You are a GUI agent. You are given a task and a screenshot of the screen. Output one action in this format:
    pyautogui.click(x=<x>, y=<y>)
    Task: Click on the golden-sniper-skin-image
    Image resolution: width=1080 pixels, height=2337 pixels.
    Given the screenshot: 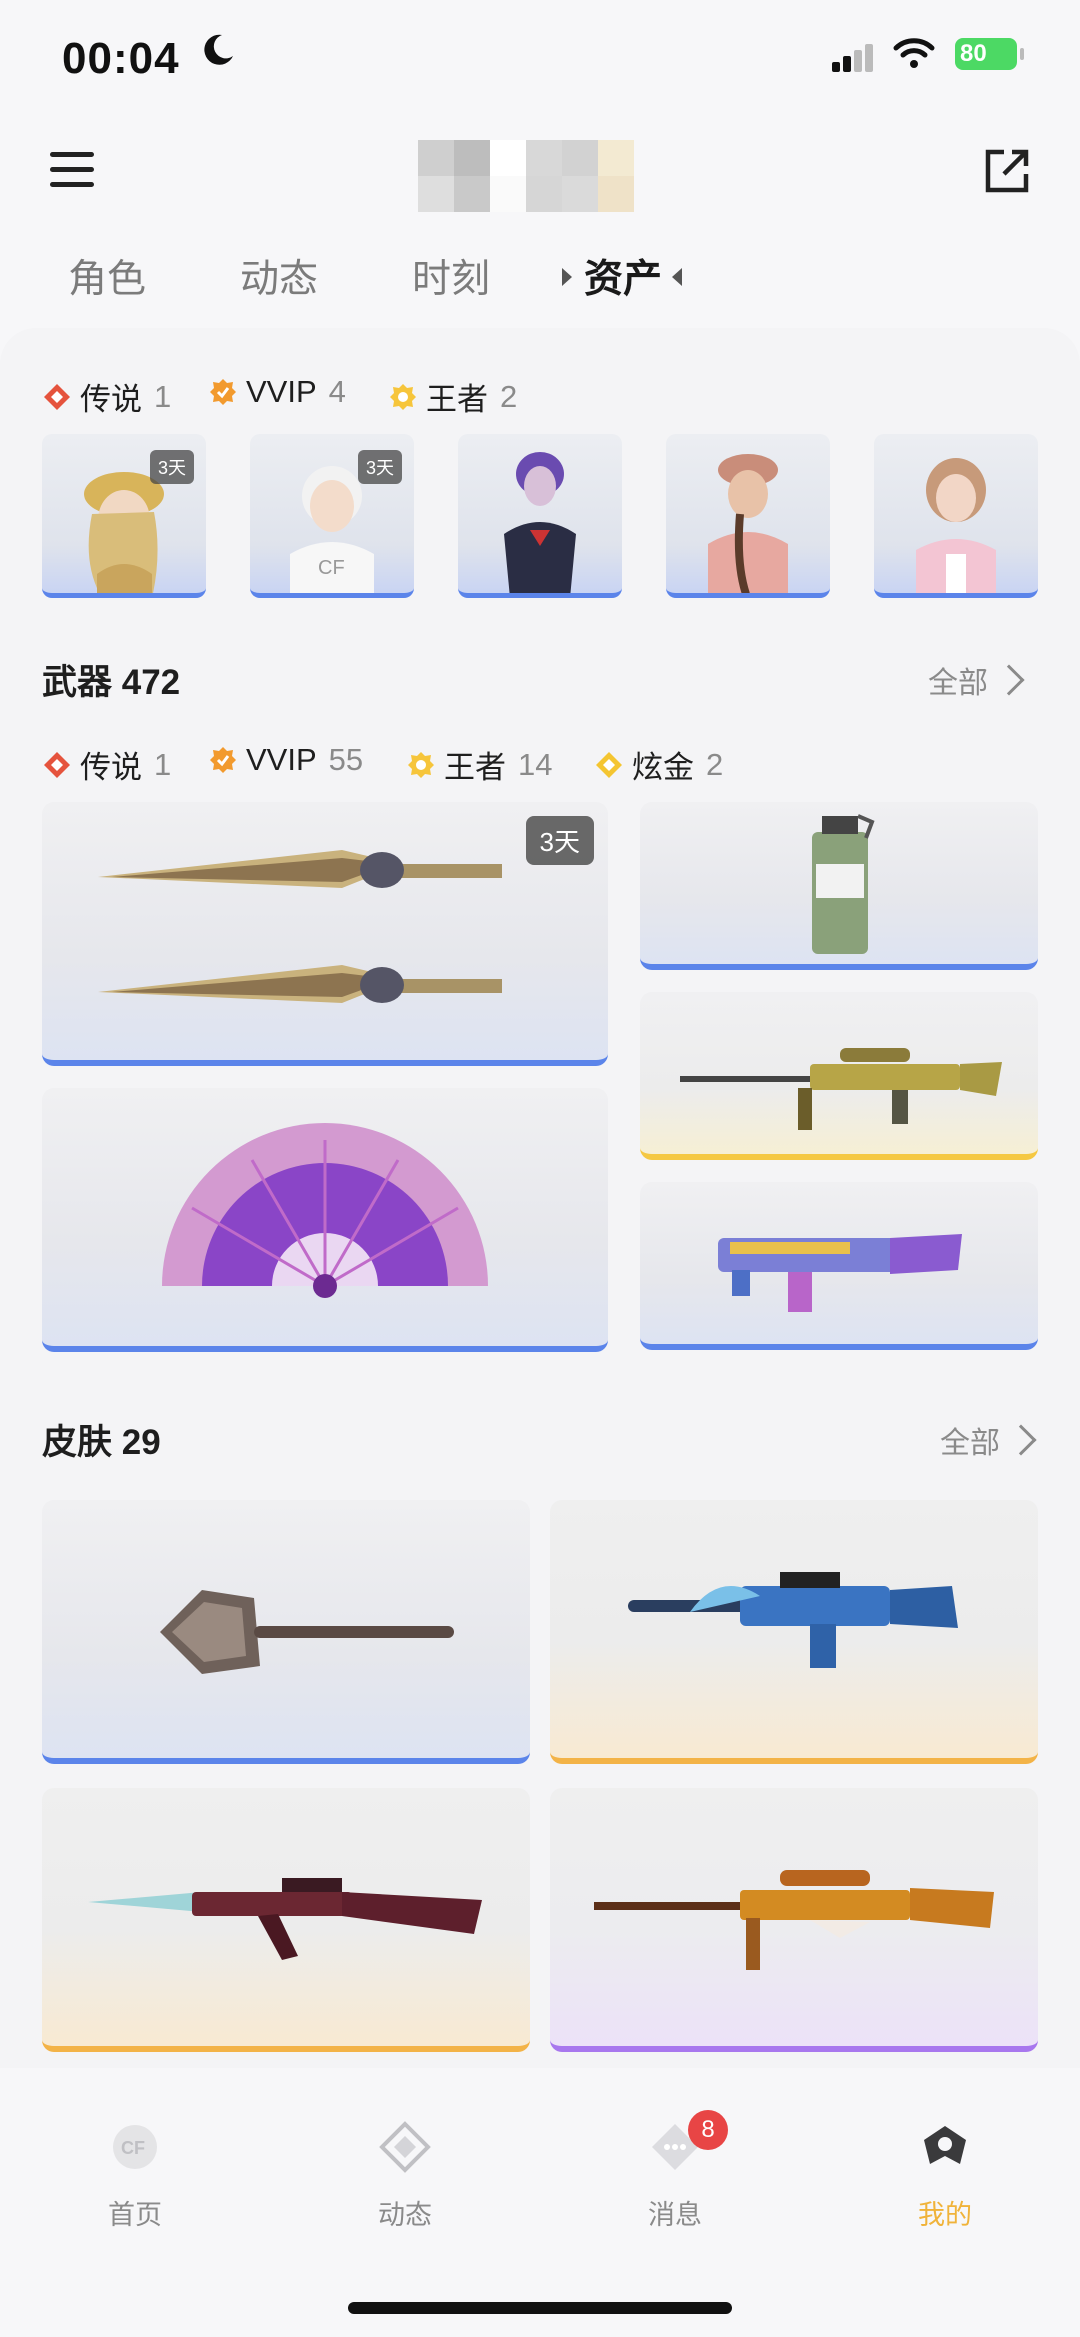 What is the action you would take?
    pyautogui.click(x=794, y=1920)
    